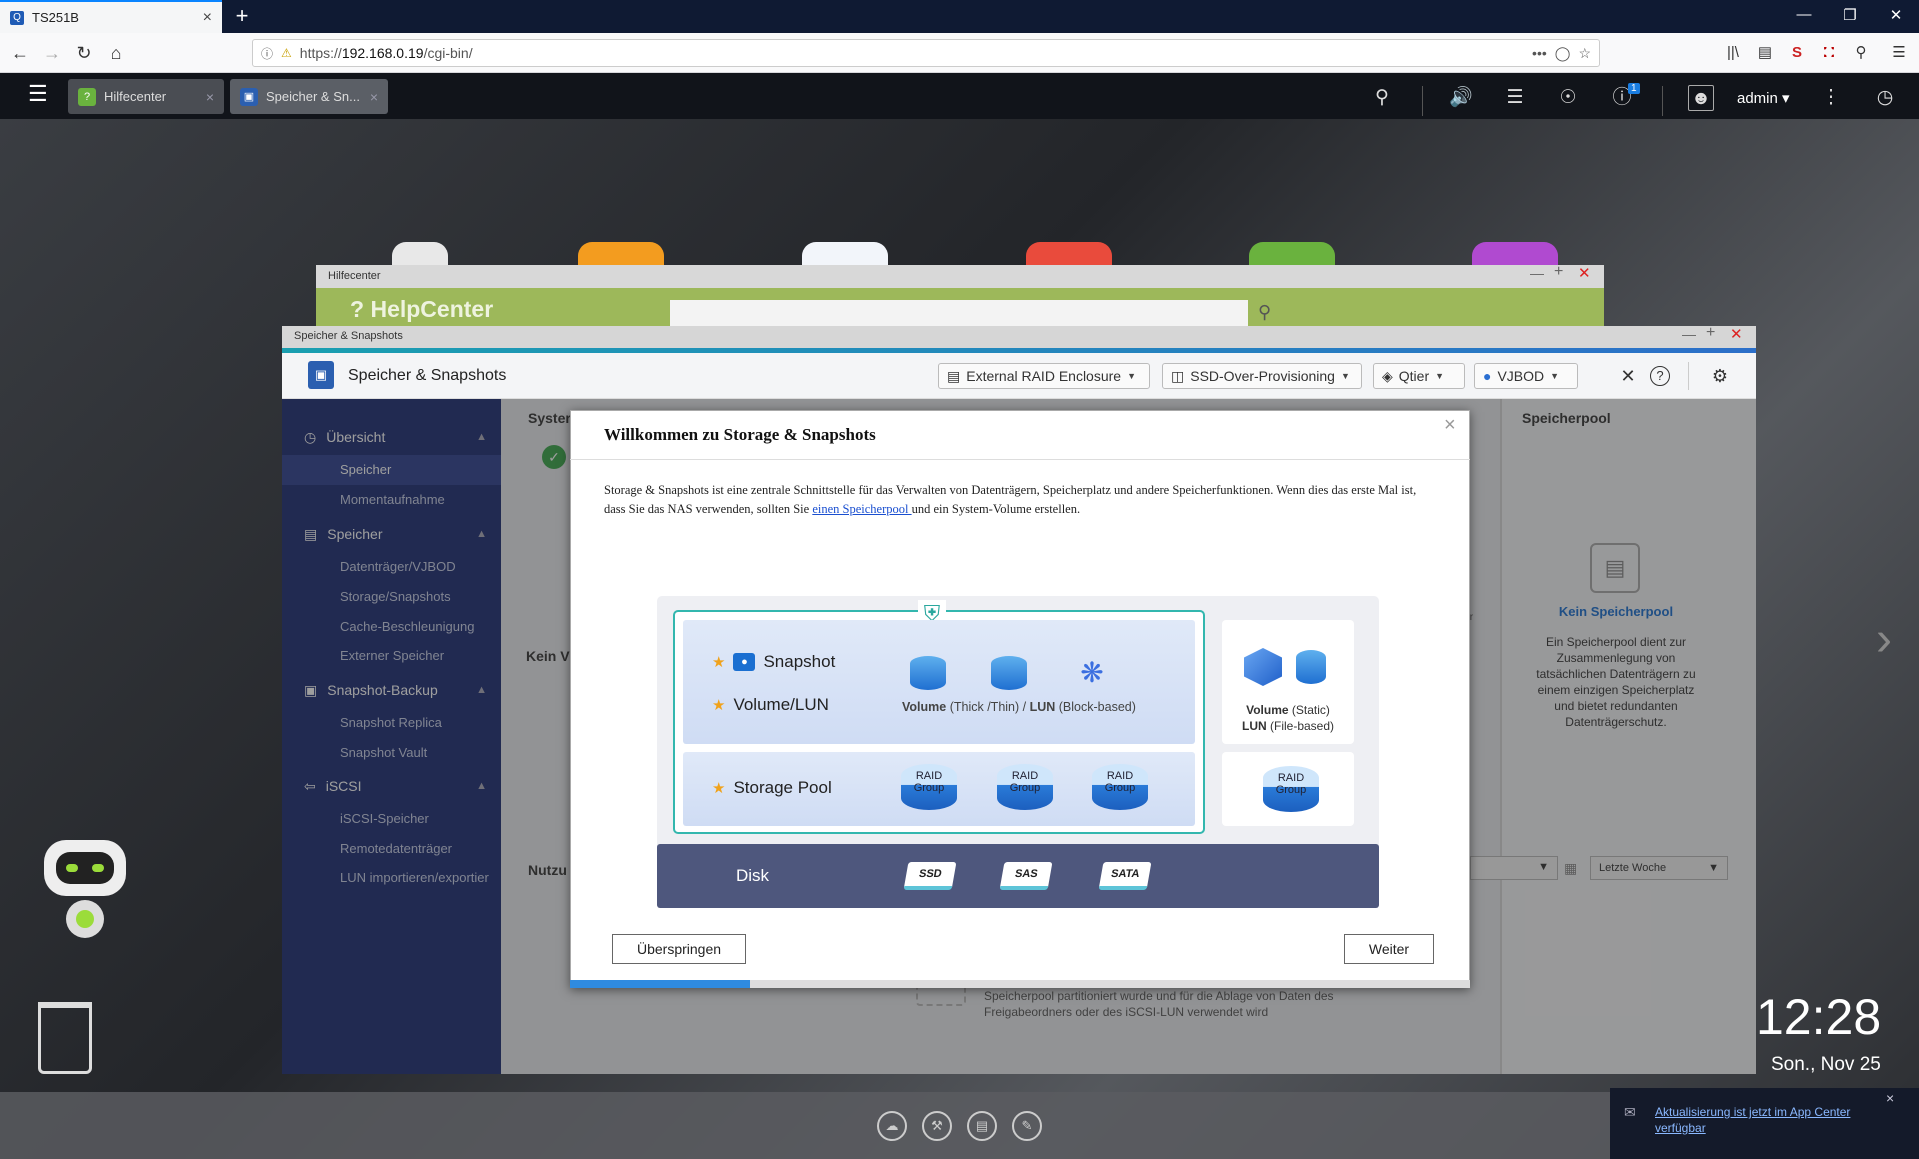  I want to click on close-dialog-icon: ×, so click(1450, 425).